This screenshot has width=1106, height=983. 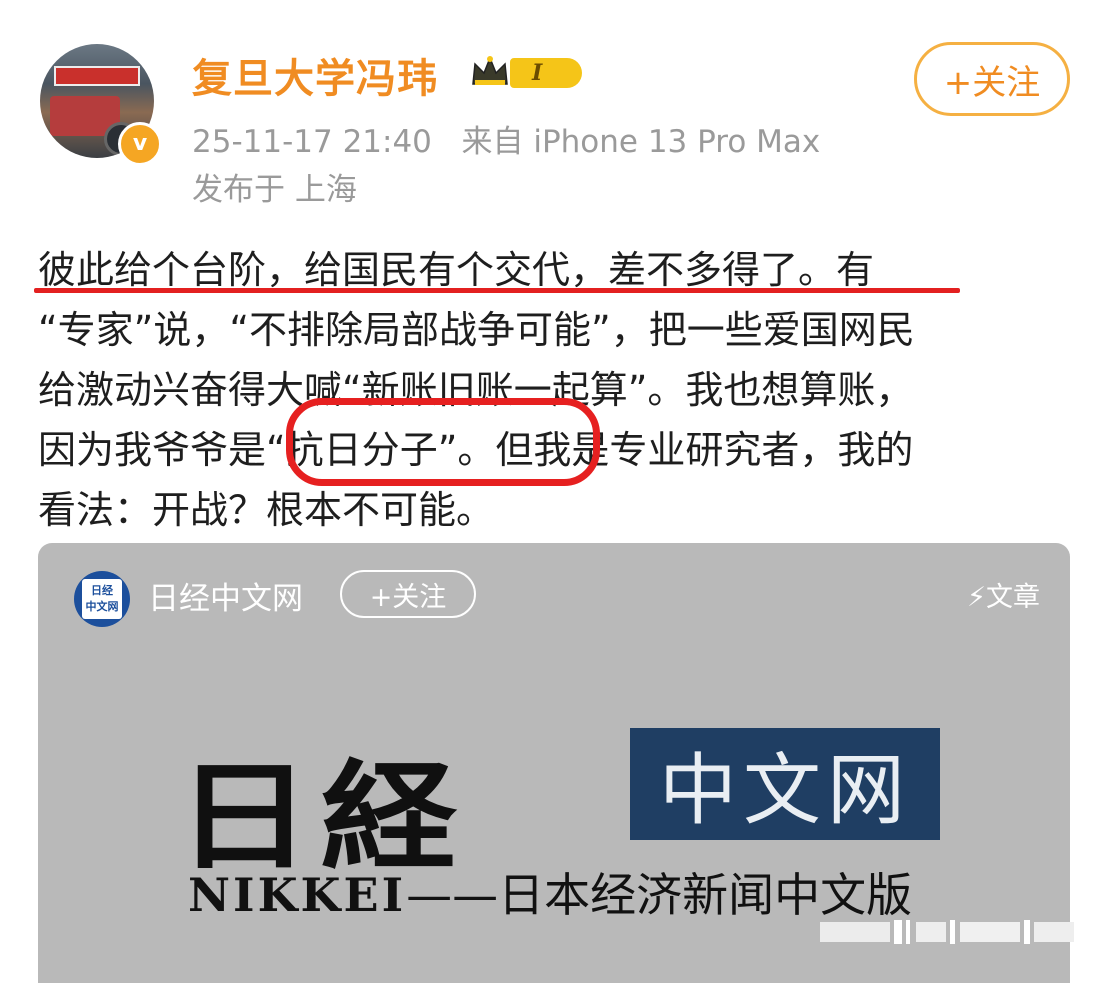 I want to click on nikkei-logo-icon: 日经 中文网, so click(x=102, y=599).